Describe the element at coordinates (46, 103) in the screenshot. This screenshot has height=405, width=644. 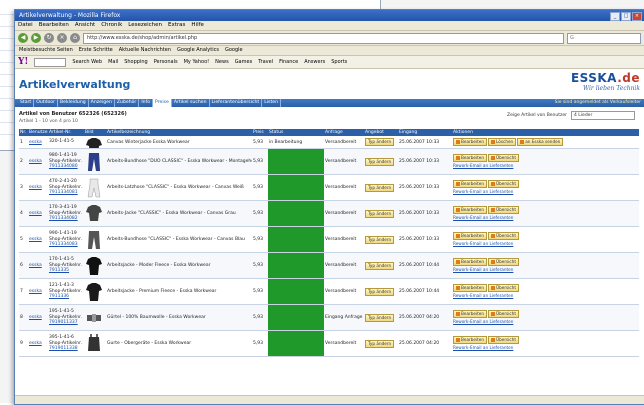
I see `tab-1: Outdoor` at that location.